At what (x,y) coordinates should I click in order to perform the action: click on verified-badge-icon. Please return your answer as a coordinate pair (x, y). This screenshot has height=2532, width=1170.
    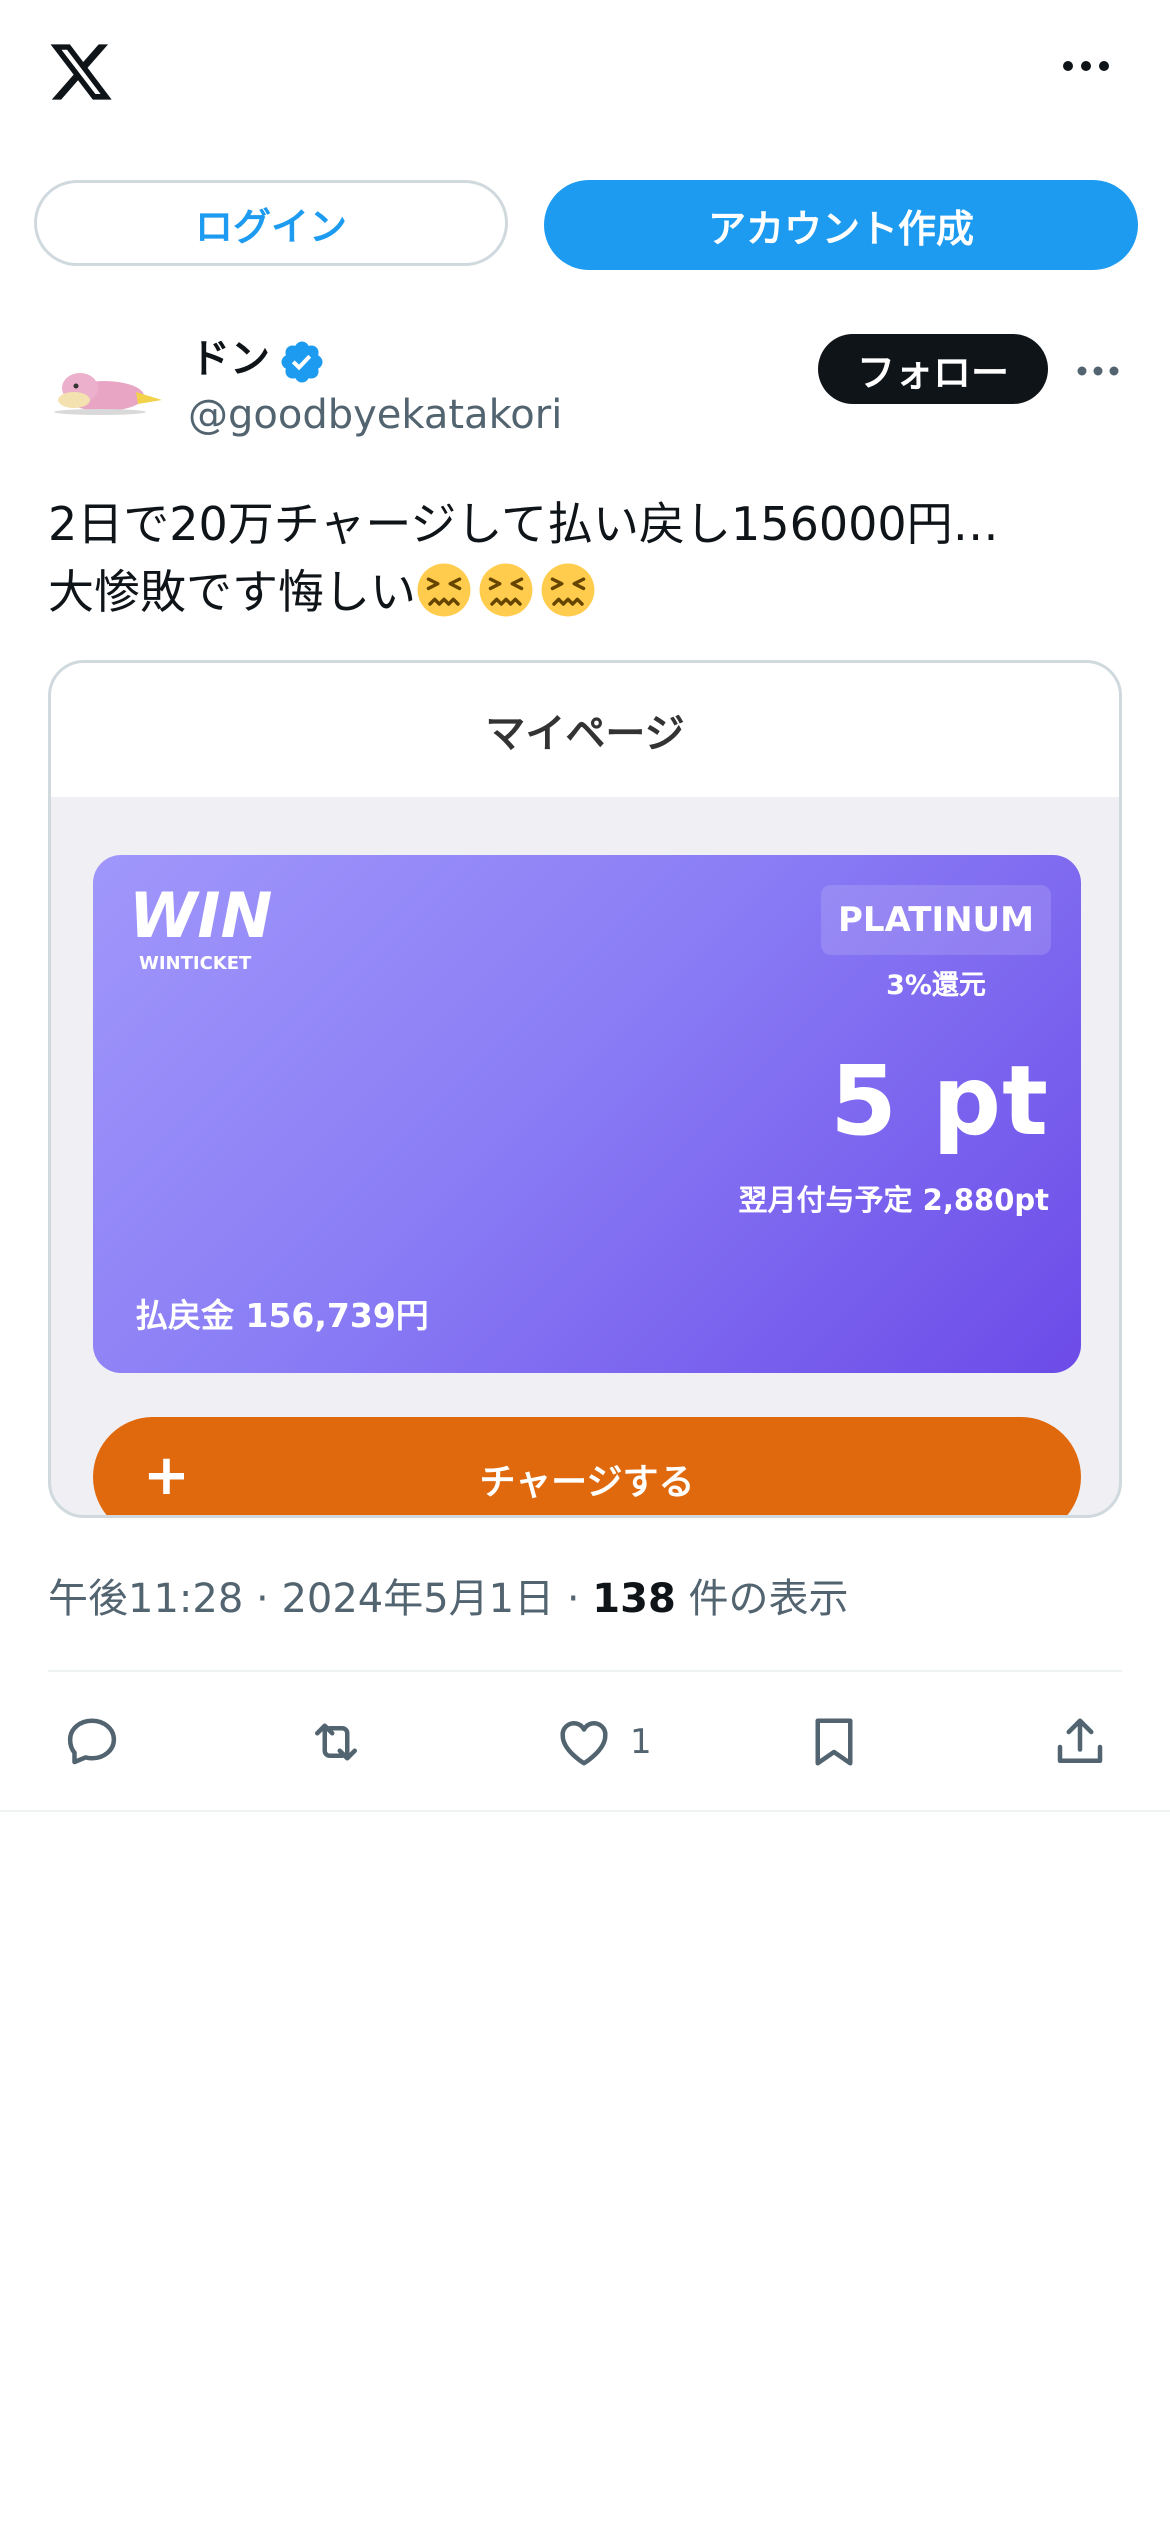
    Looking at the image, I should click on (302, 362).